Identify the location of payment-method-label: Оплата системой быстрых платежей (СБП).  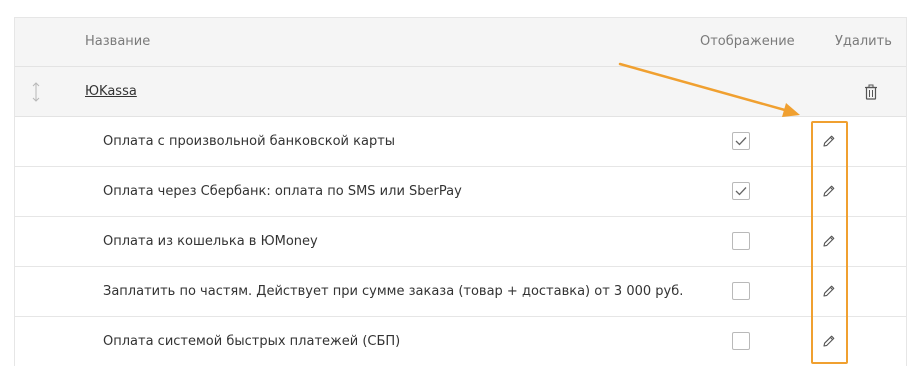
(252, 341).